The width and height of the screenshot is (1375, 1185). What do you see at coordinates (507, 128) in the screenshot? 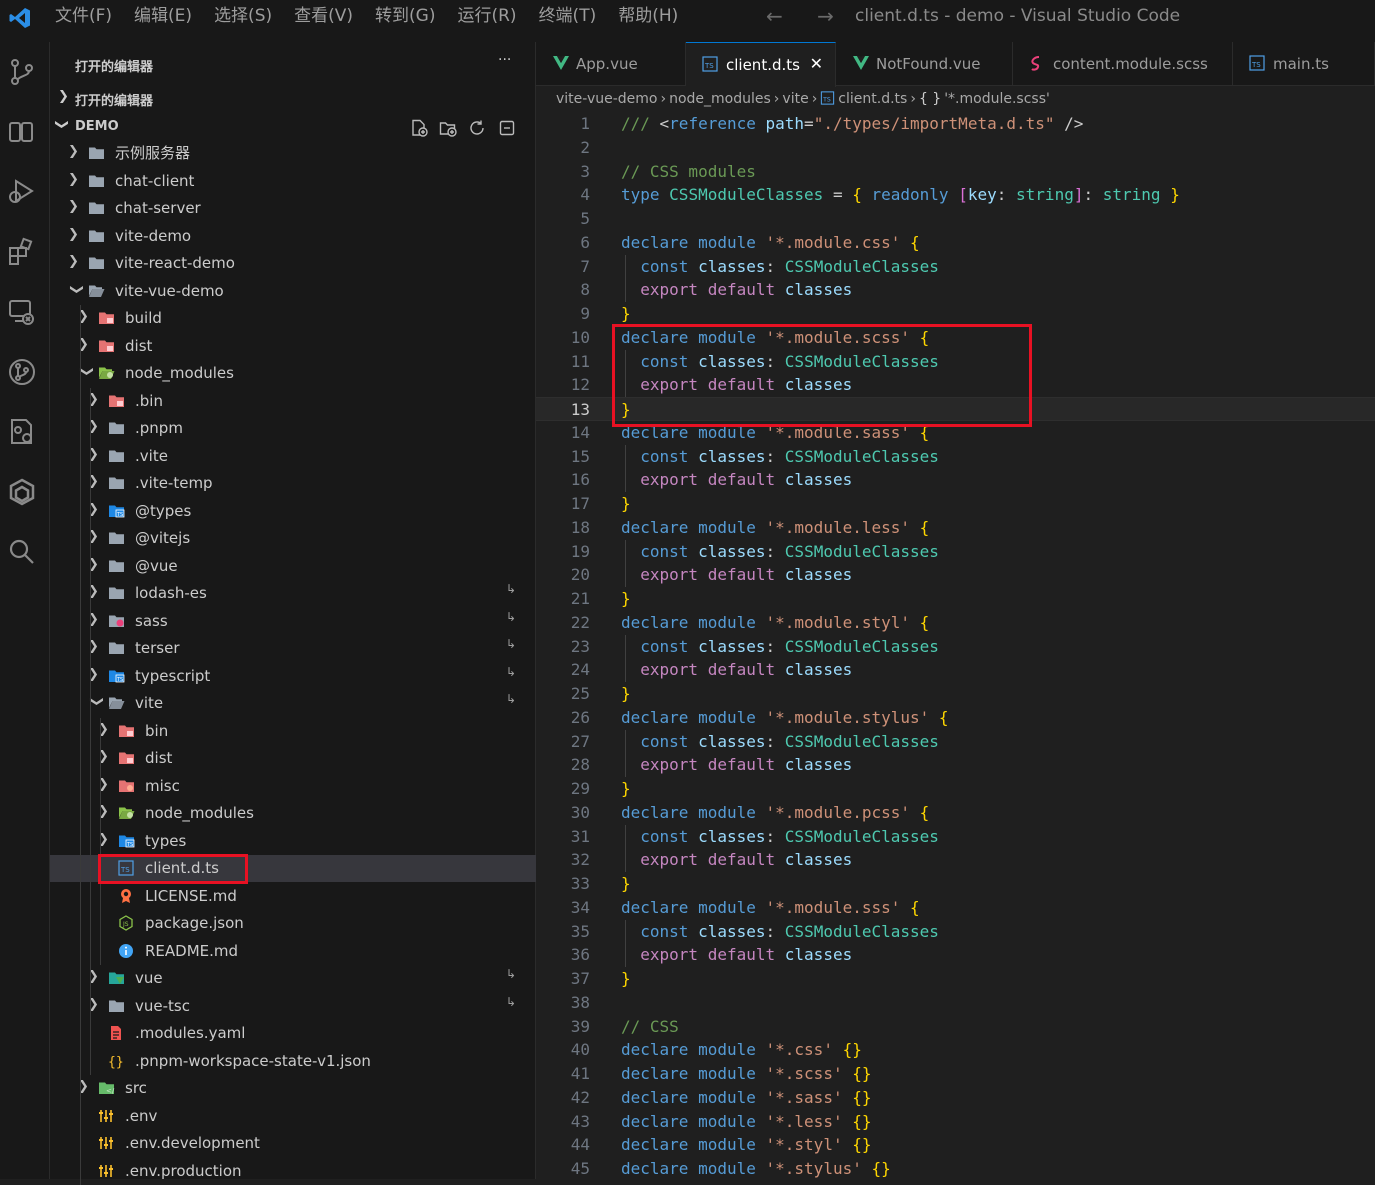
I see `collapse-all-icon` at bounding box center [507, 128].